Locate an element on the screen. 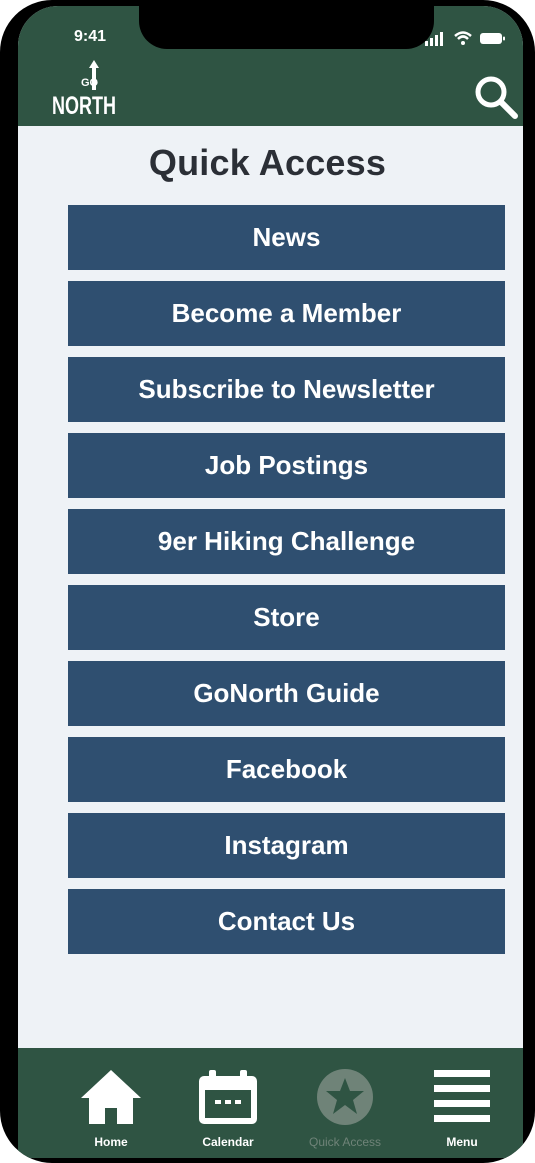 This screenshot has height=1163, width=535. calendar-icon is located at coordinates (228, 1097).